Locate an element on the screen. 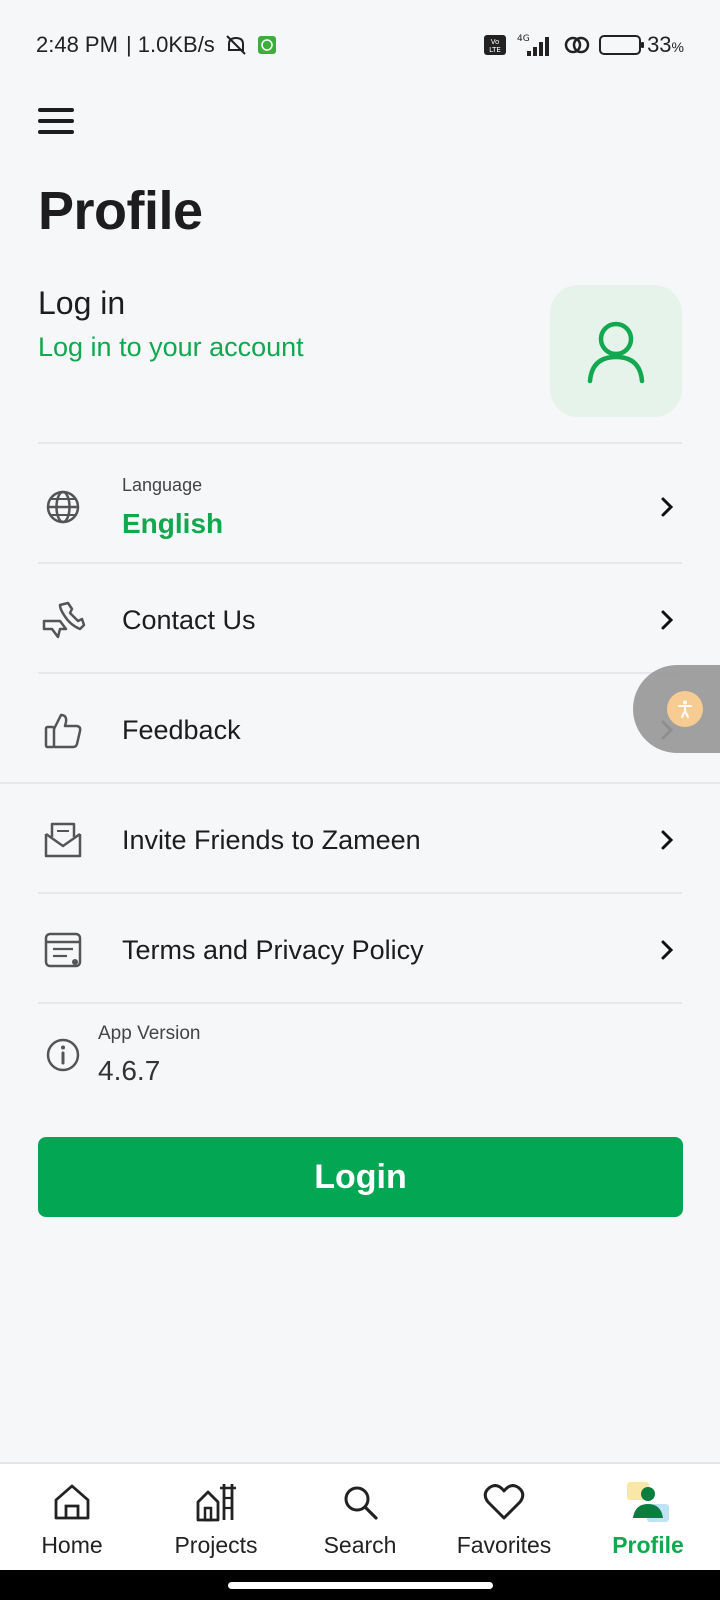 The height and width of the screenshot is (1600, 720). language-text: Language English is located at coordinates (387, 507).